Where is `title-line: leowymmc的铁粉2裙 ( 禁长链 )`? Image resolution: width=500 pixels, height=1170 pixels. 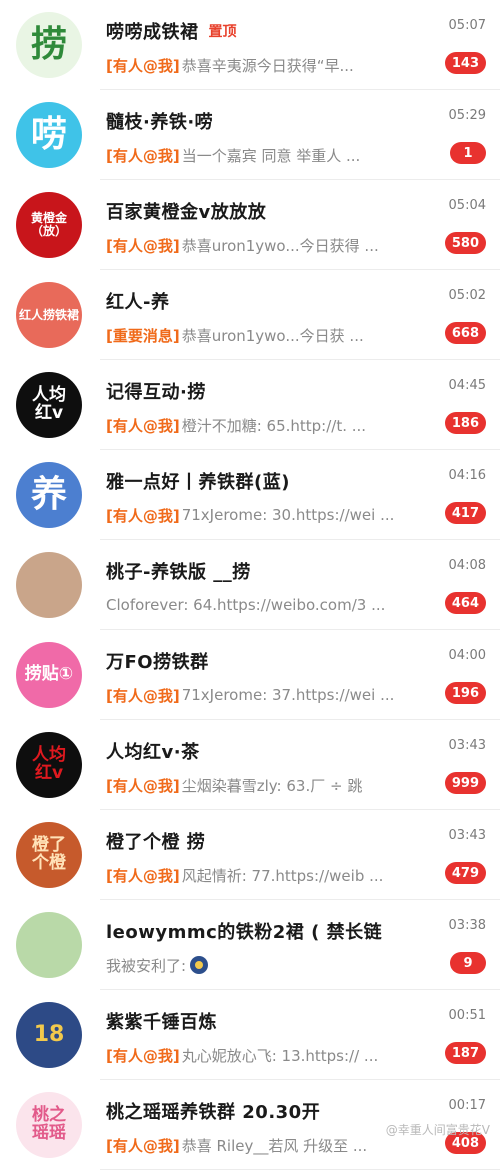
title-line: leowymmc的铁粉2裙 ( 禁长链 ) is located at coordinates (248, 931).